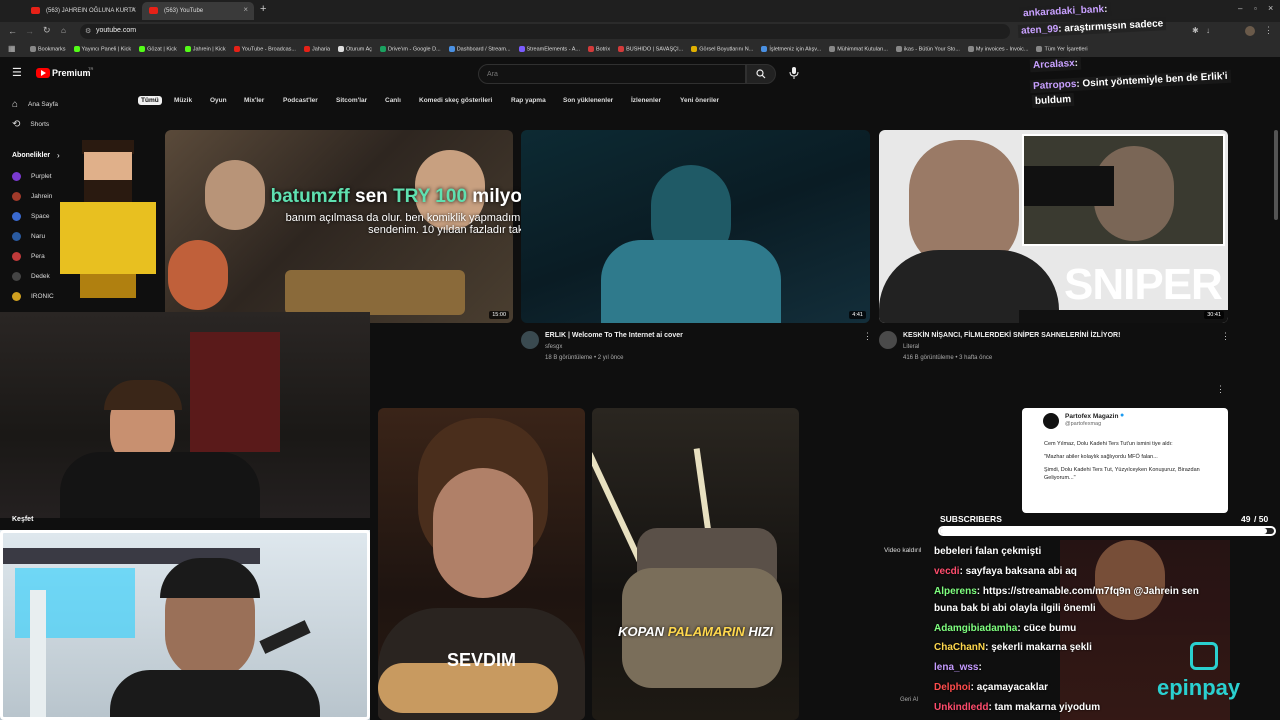  What do you see at coordinates (971, 519) in the screenshot?
I see `subscriber-goal-label: SUBSCRIBERS` at bounding box center [971, 519].